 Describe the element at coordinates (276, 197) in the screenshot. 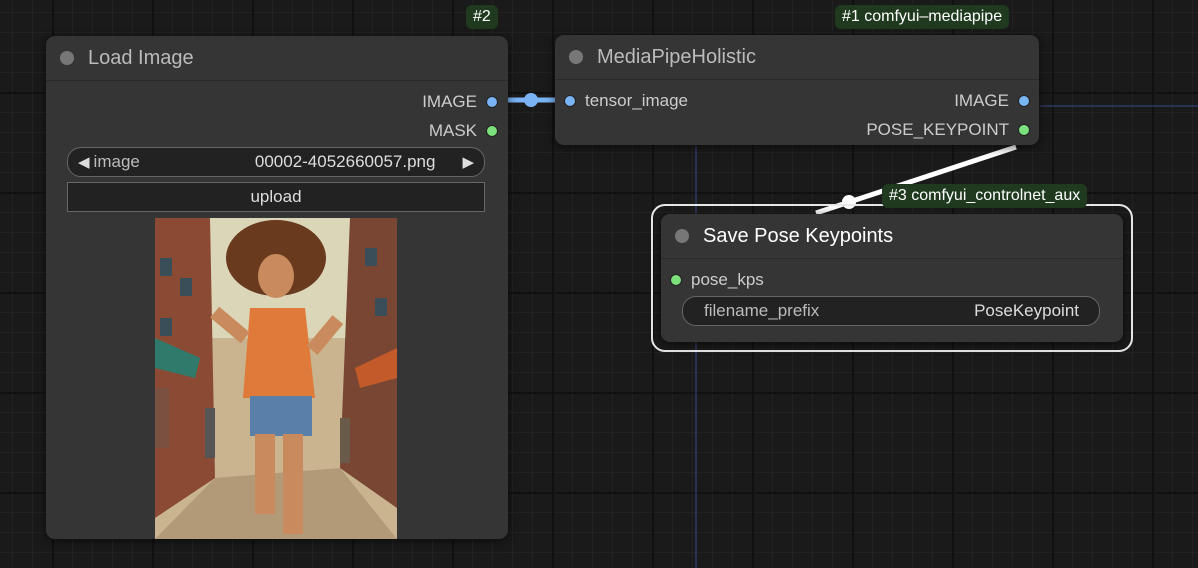

I see `upload-button: upload` at that location.